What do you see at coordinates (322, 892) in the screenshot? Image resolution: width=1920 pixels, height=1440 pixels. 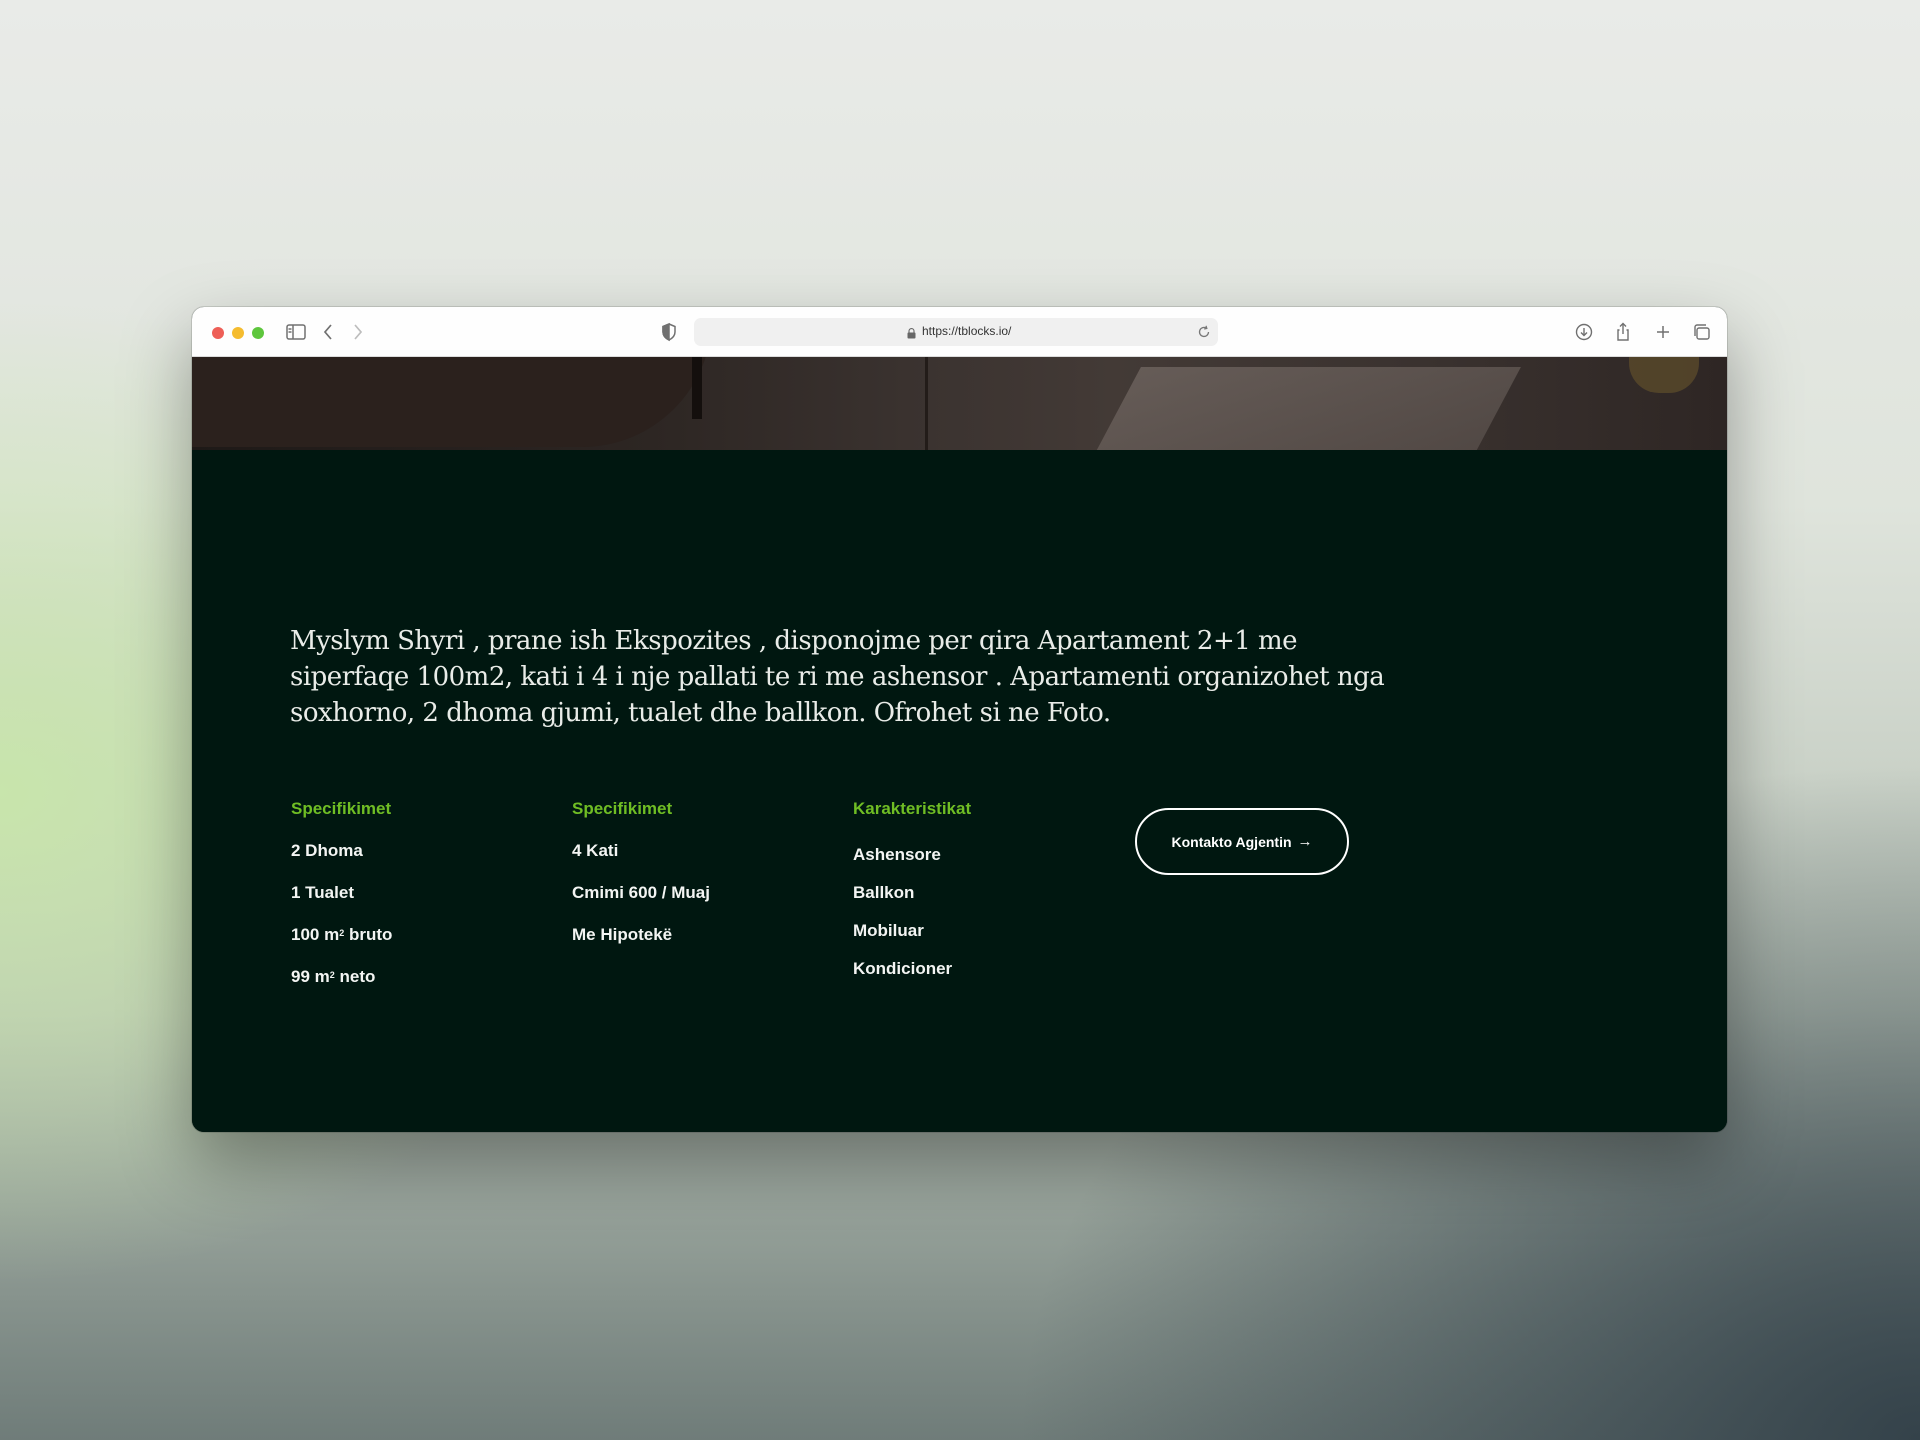 I see `spec-item: 1 Tualet` at bounding box center [322, 892].